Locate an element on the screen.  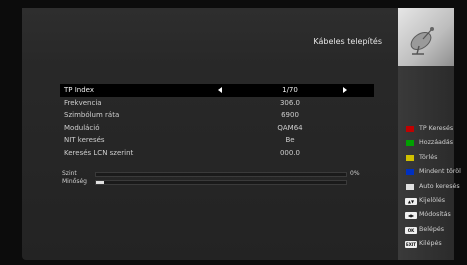
row-value: 306.0 is located at coordinates (290, 102).